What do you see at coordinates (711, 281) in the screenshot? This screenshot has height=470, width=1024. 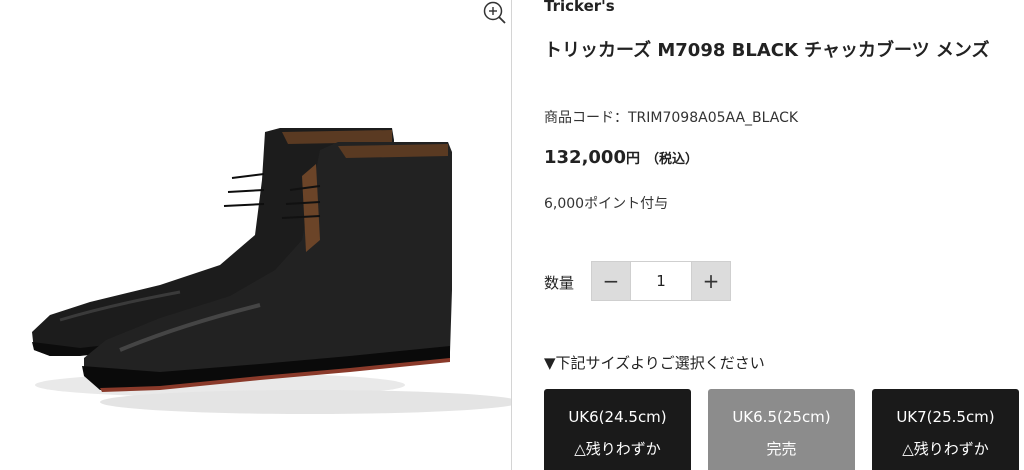 I see `quantity-increment-button: +` at bounding box center [711, 281].